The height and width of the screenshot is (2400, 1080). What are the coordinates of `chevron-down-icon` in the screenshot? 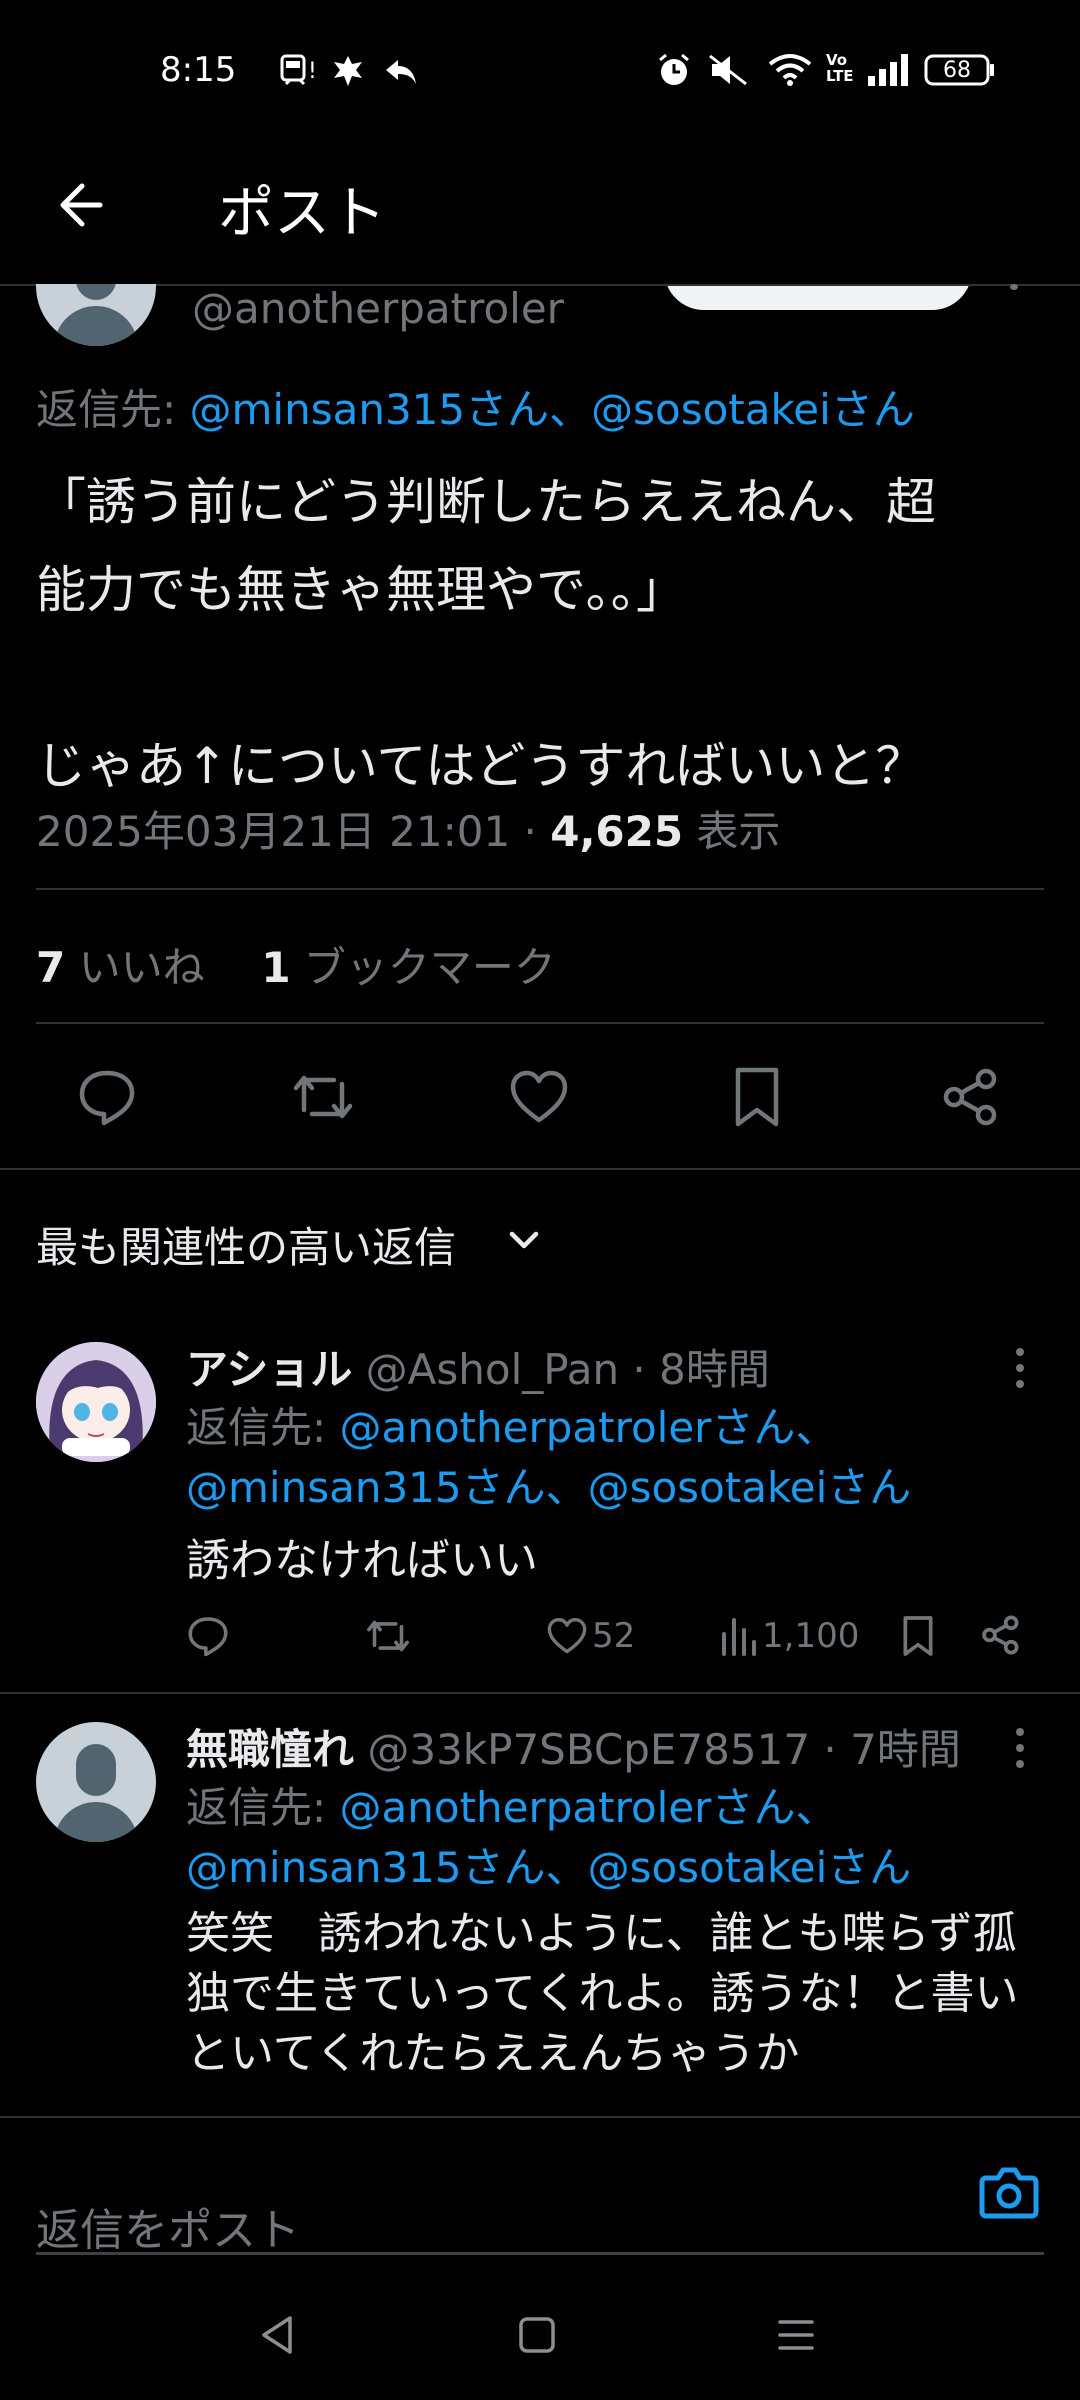 It's located at (524, 1241).